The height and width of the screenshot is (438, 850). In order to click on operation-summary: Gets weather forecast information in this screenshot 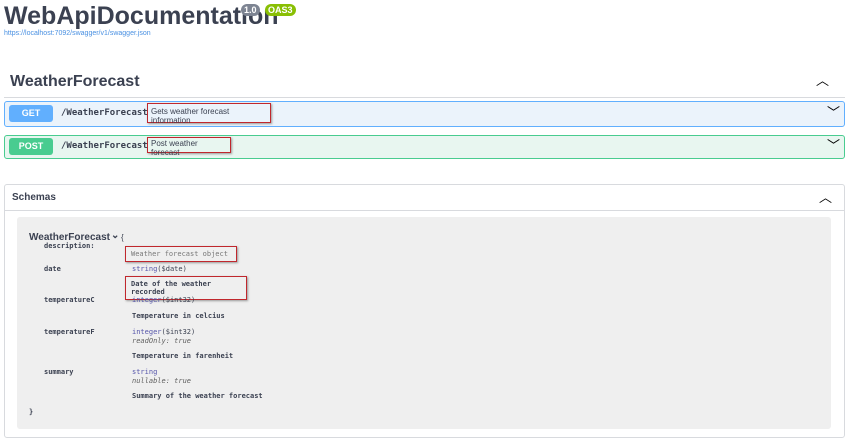, I will do `click(209, 114)`.